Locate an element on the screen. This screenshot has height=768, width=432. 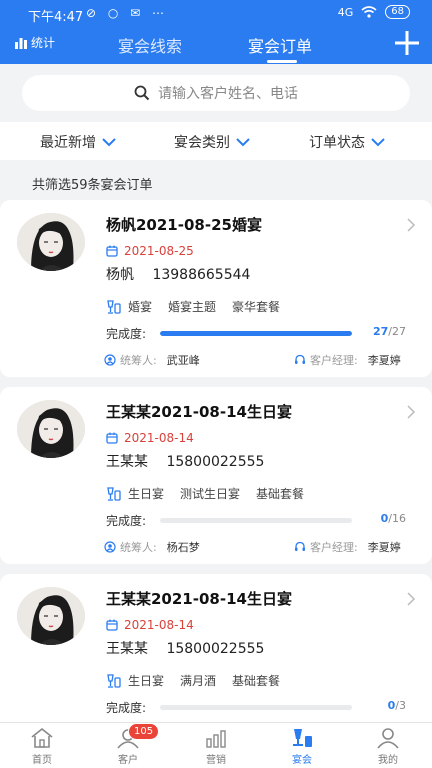
progress-row: 完成度: 27/27 is located at coordinates (259, 333).